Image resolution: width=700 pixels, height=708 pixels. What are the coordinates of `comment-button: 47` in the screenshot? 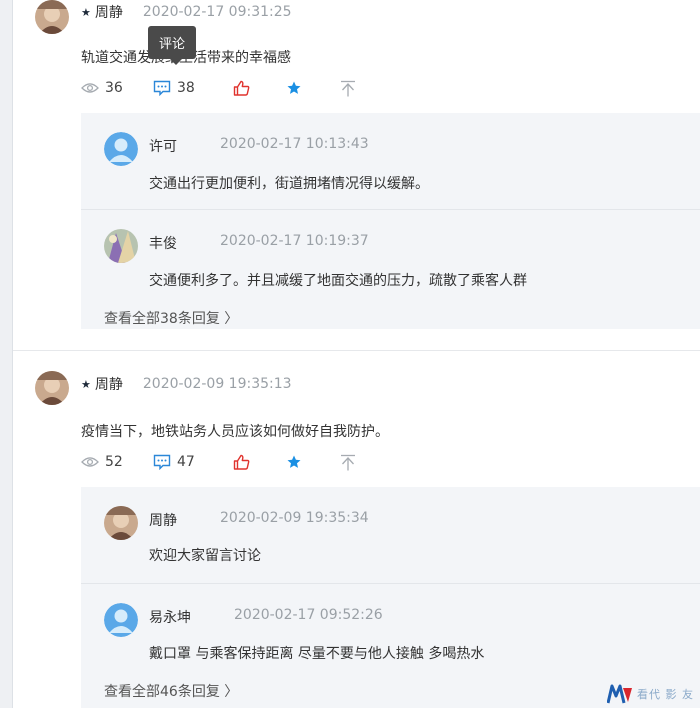 It's located at (193, 462).